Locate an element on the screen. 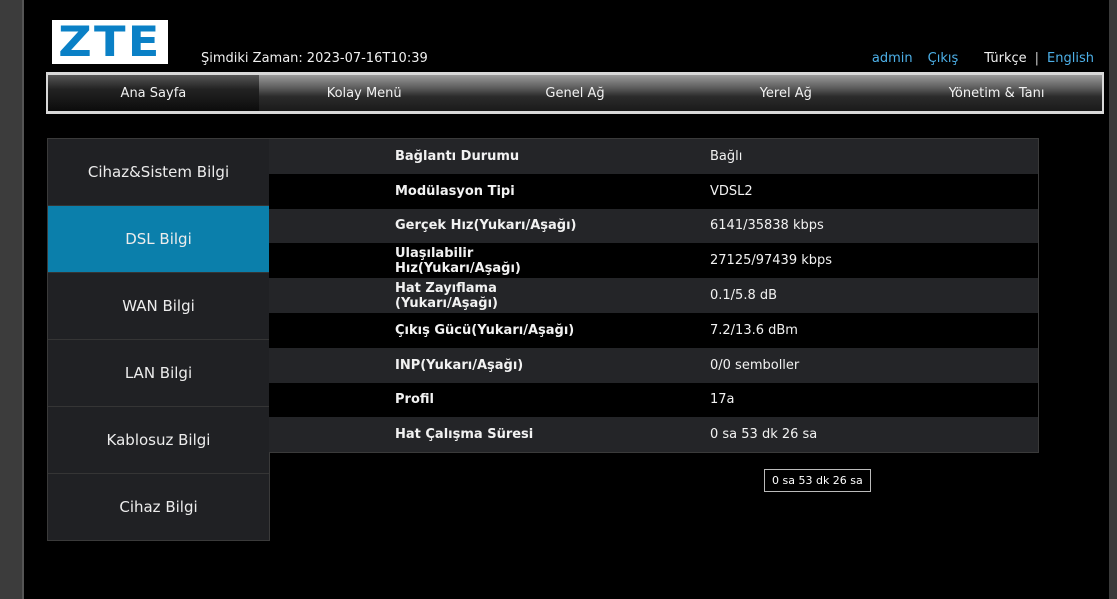  time-value: 2023-07-16T10:39 is located at coordinates (367, 58).